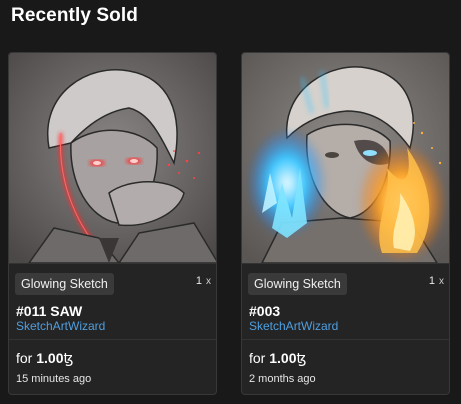 The width and height of the screenshot is (461, 404). What do you see at coordinates (74, 15) in the screenshot?
I see `section-title: Recently Sold` at bounding box center [74, 15].